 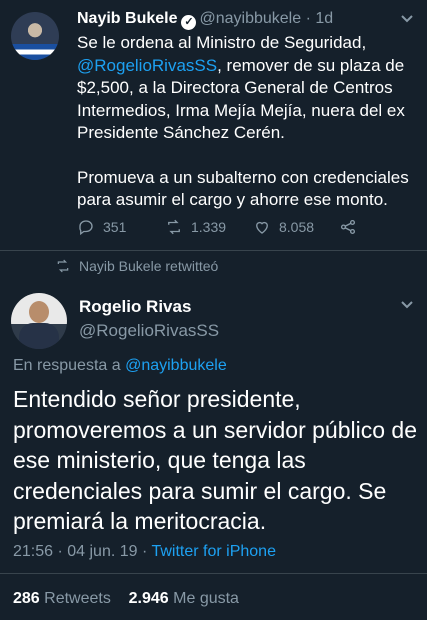 What do you see at coordinates (262, 227) in the screenshot?
I see `like-icon` at bounding box center [262, 227].